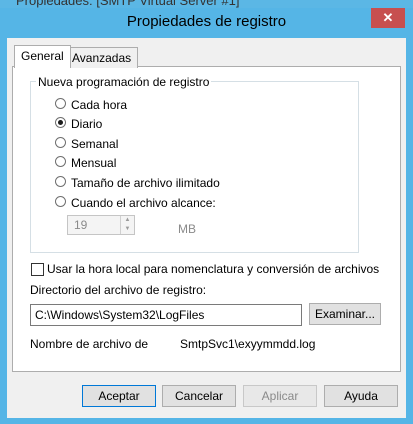 This screenshot has width=413, height=424. What do you see at coordinates (101, 225) in the screenshot?
I see `size-spinner: 19 ▲ ▼` at bounding box center [101, 225].